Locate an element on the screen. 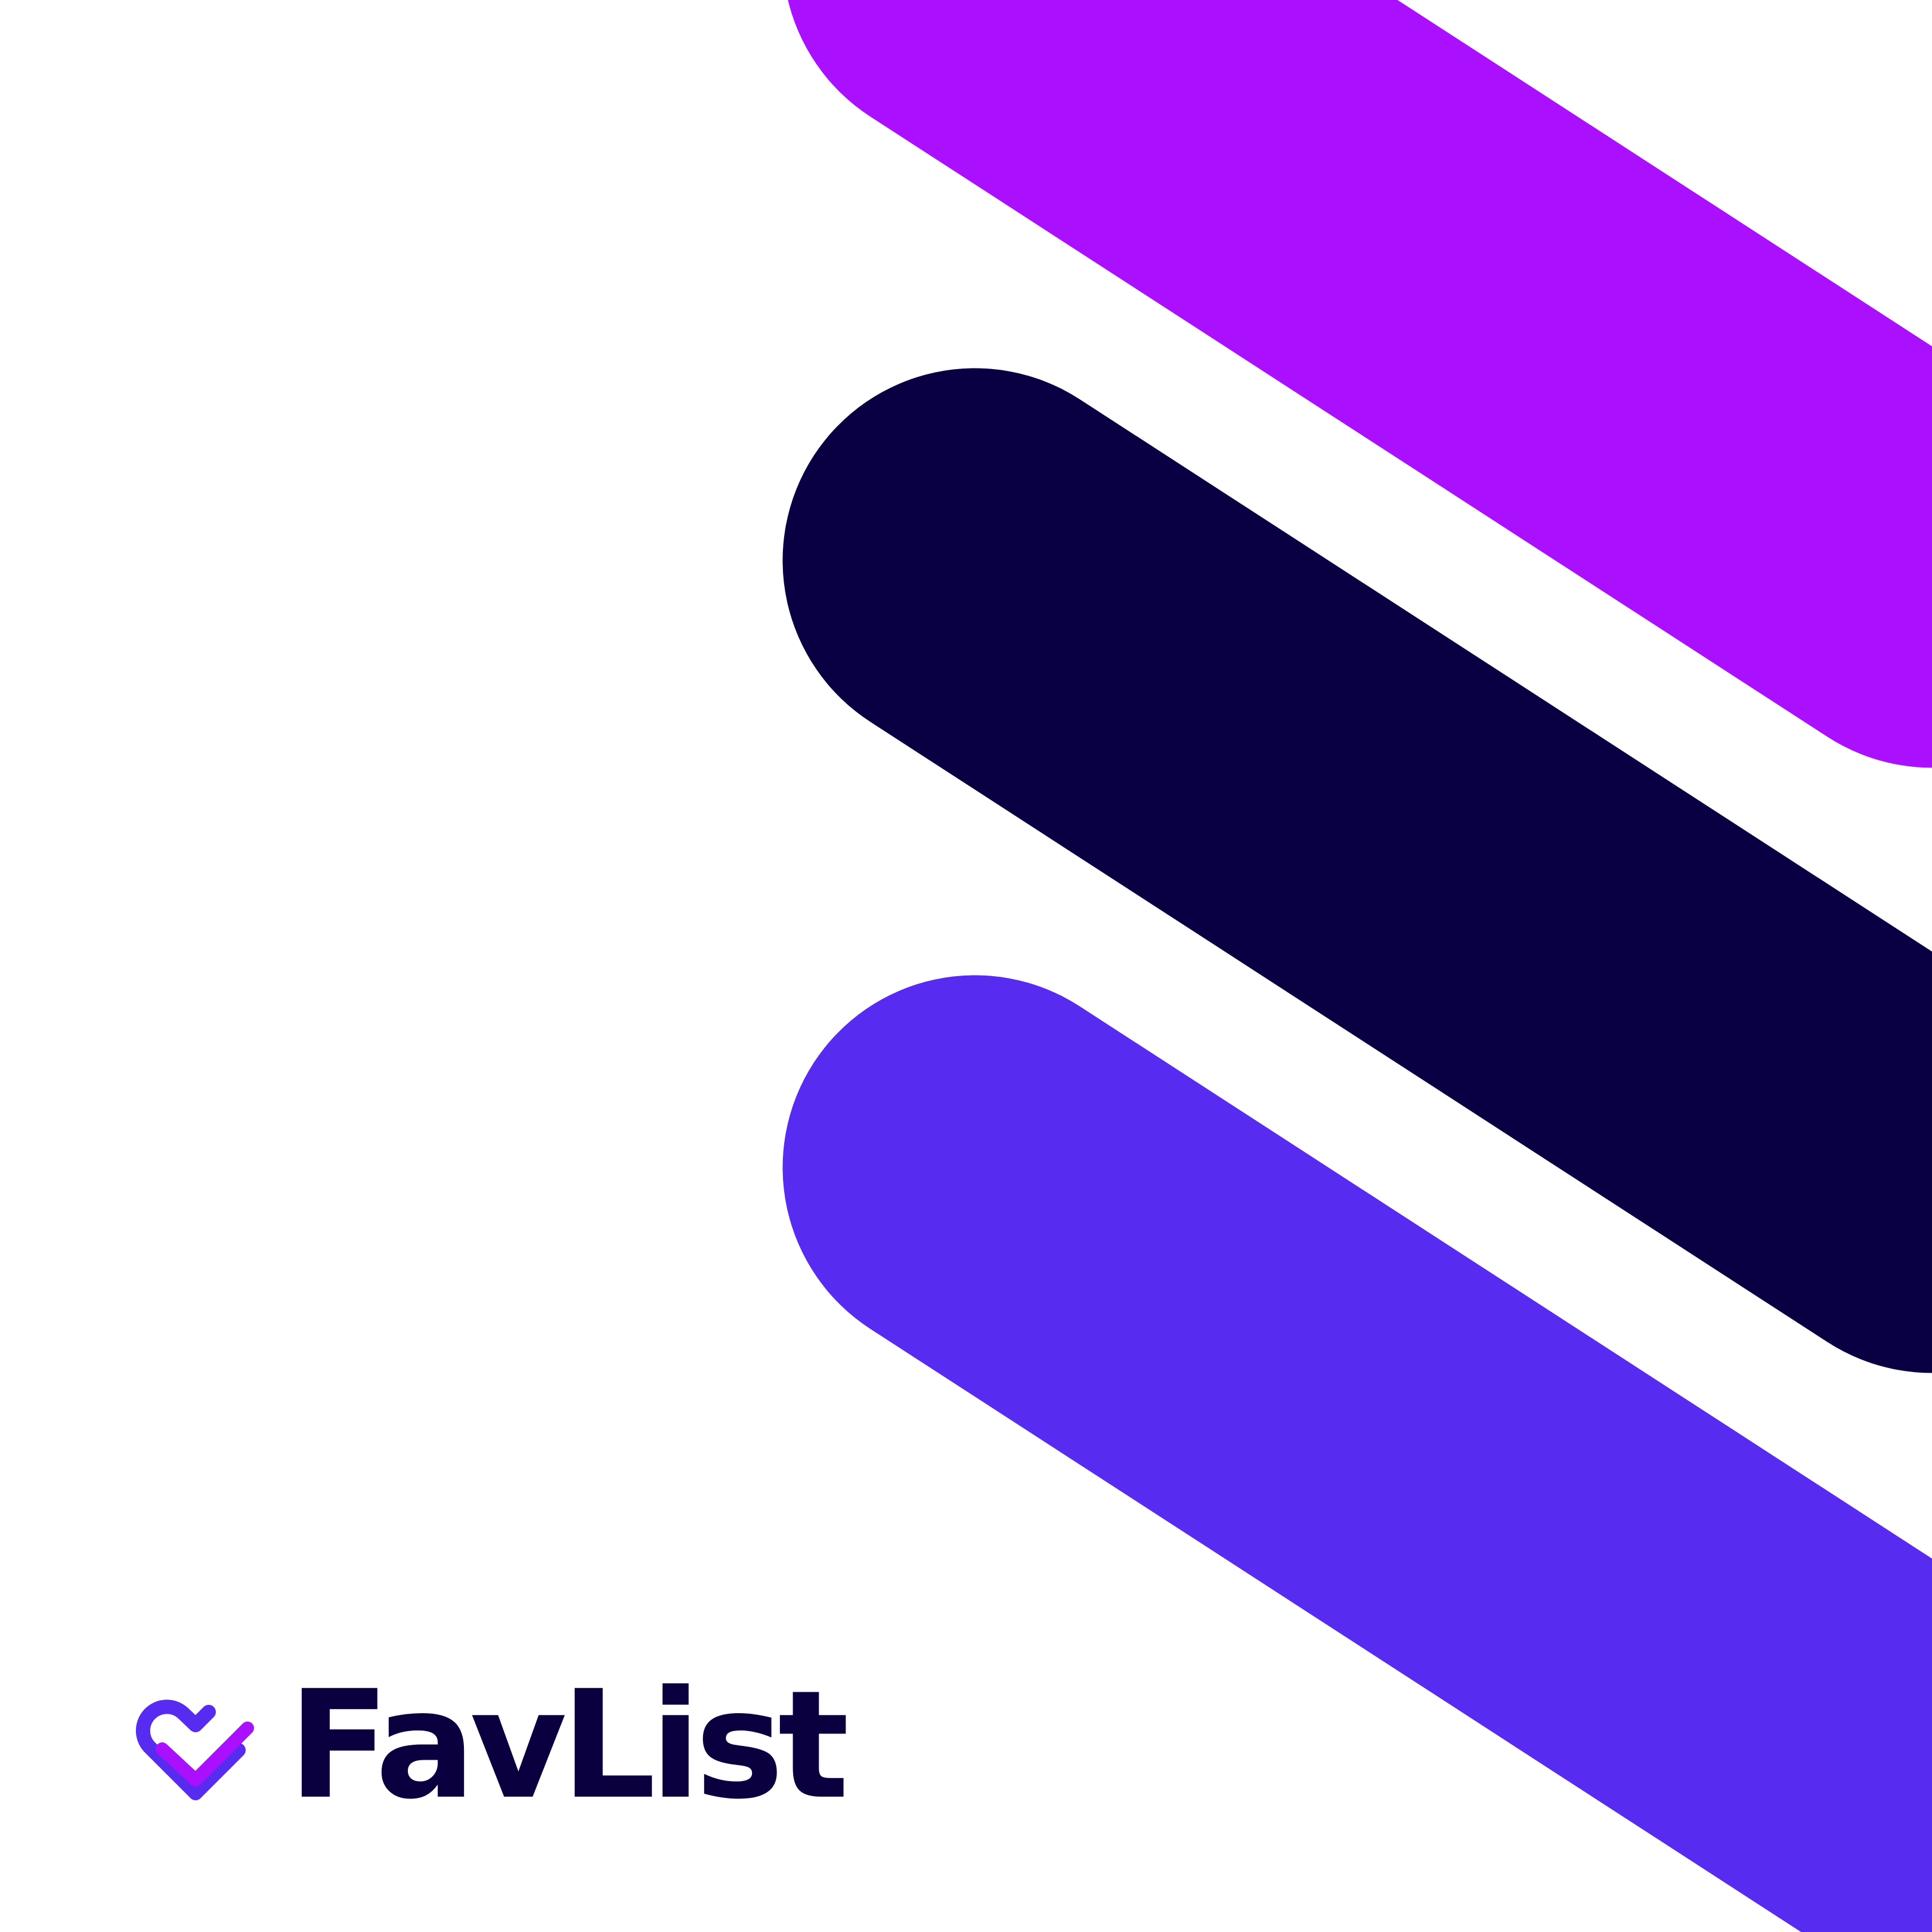  brand-logo: FavList is located at coordinates (487, 1746).